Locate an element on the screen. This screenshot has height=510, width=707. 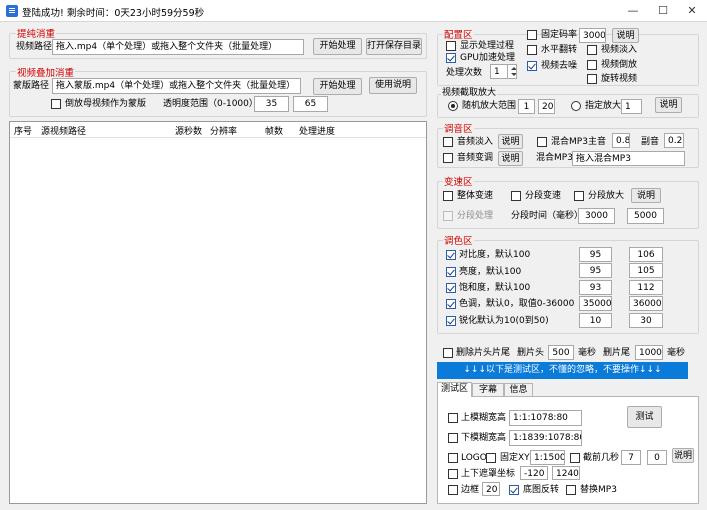
test-area-notice: ↓↓↓以下是测试区，不懂的忽略，不要操作↓↓↓ is located at coordinates (562, 370).